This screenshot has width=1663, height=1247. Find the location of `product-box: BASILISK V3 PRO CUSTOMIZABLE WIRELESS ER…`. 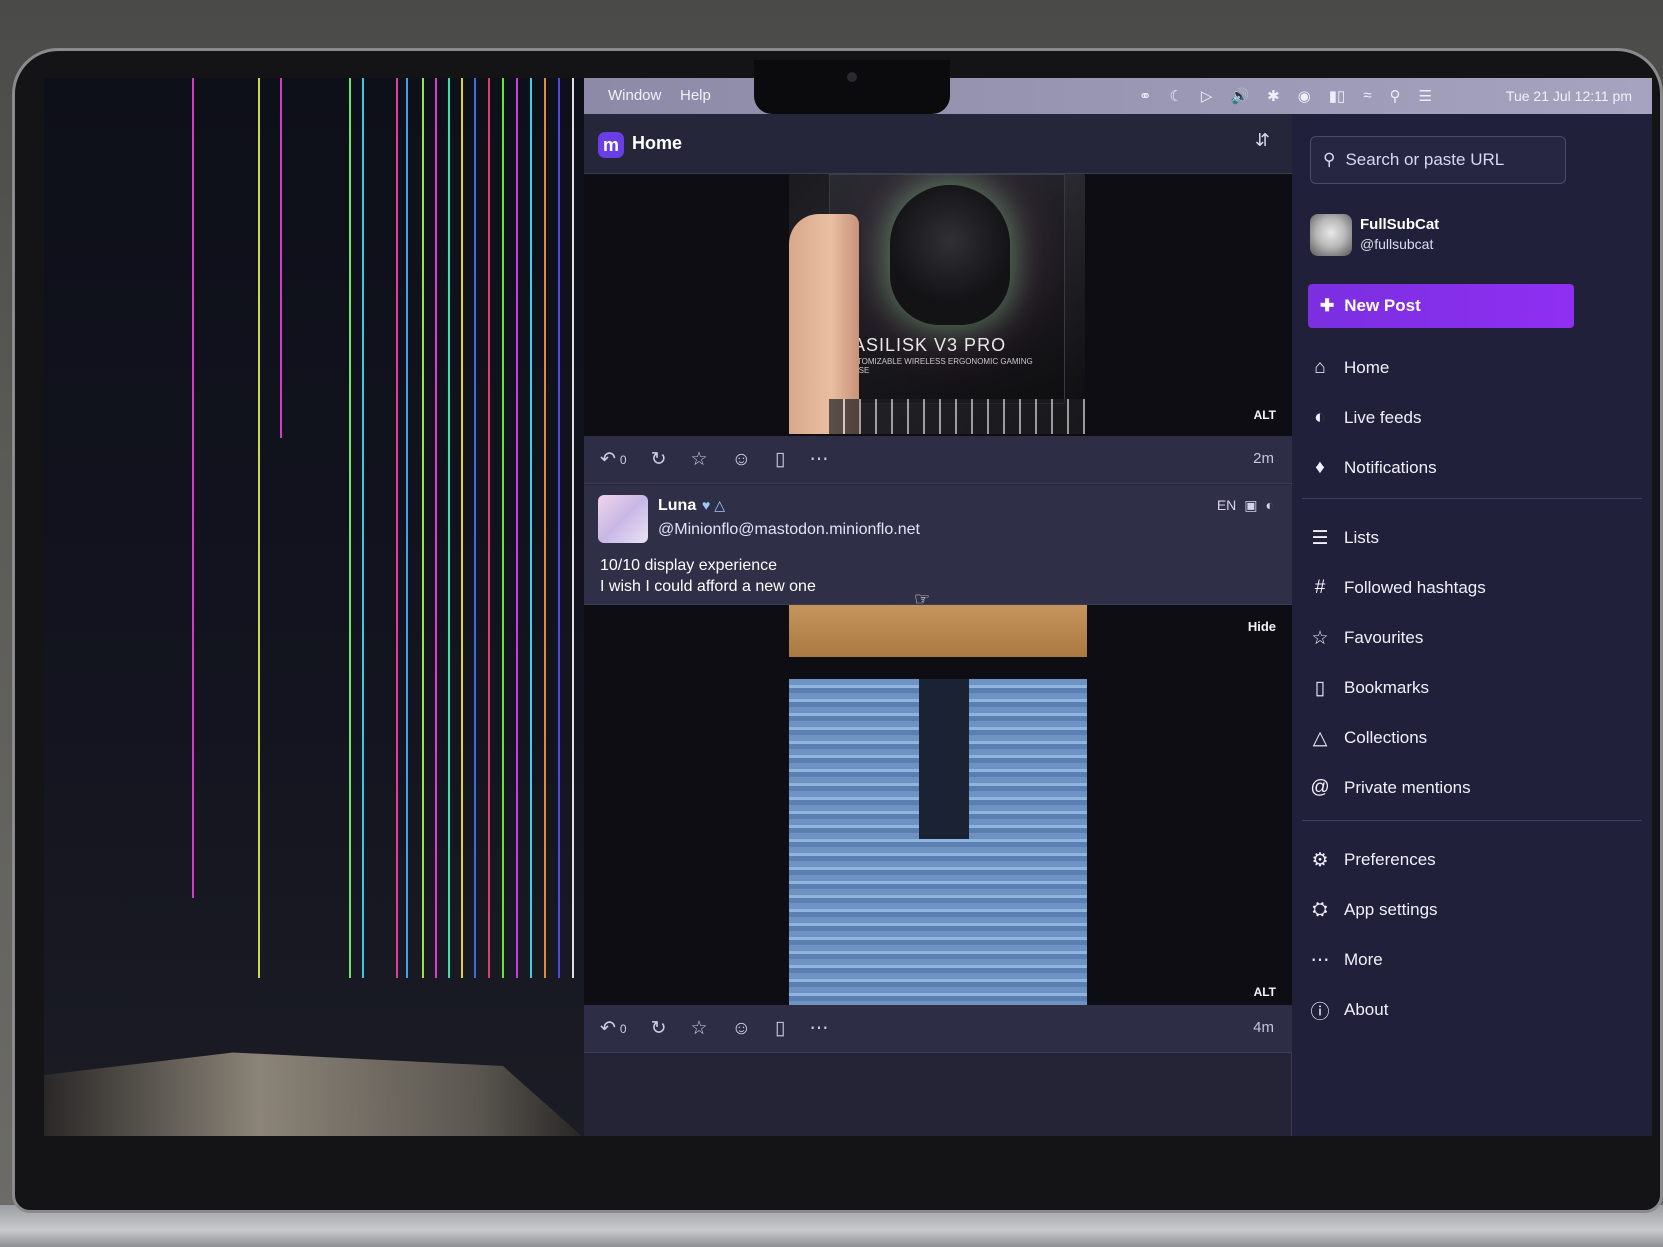

product-box: BASILISK V3 PRO CUSTOMIZABLE WIRELESS ER… is located at coordinates (947, 289).